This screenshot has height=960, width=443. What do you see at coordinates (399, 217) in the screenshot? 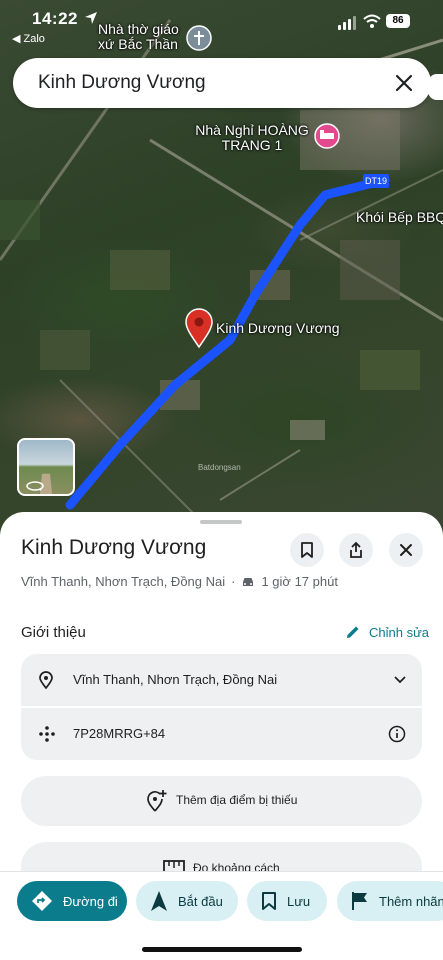
I see `poi-label-restaurant: Khói Bếp BBQ lẩu - nướng` at bounding box center [399, 217].